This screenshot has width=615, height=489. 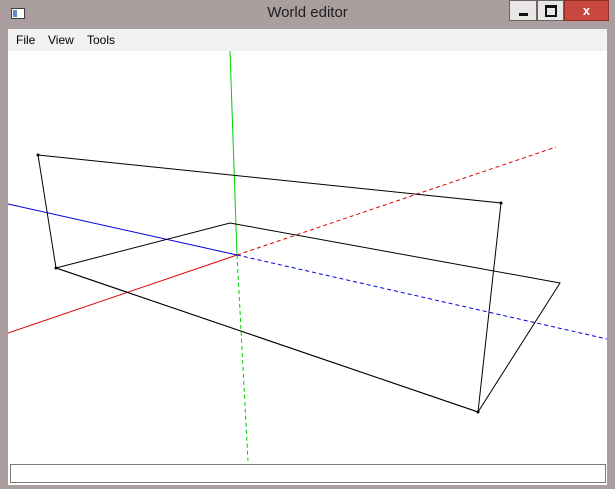 What do you see at coordinates (123, 294) in the screenshot?
I see `x-axis-negative` at bounding box center [123, 294].